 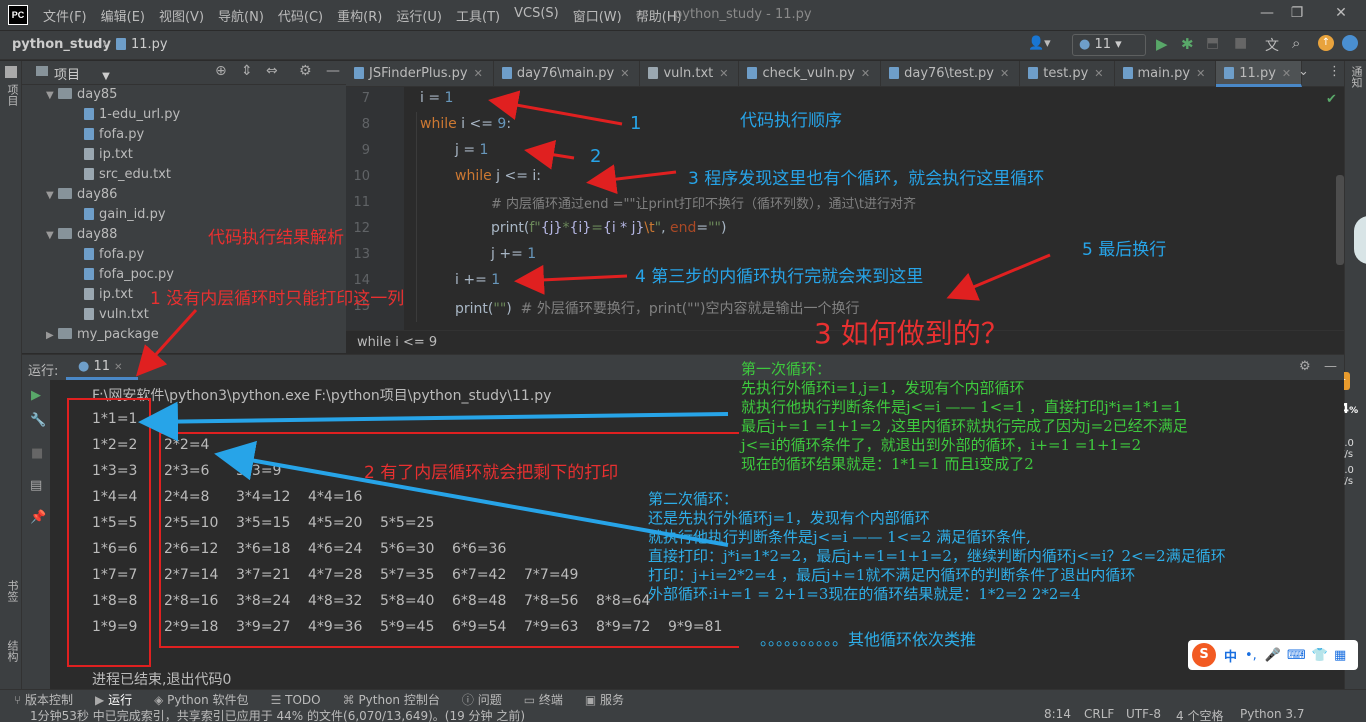 What do you see at coordinates (951, 74) in the screenshot?
I see `editor-tab: day76\test.py ✕` at bounding box center [951, 74].